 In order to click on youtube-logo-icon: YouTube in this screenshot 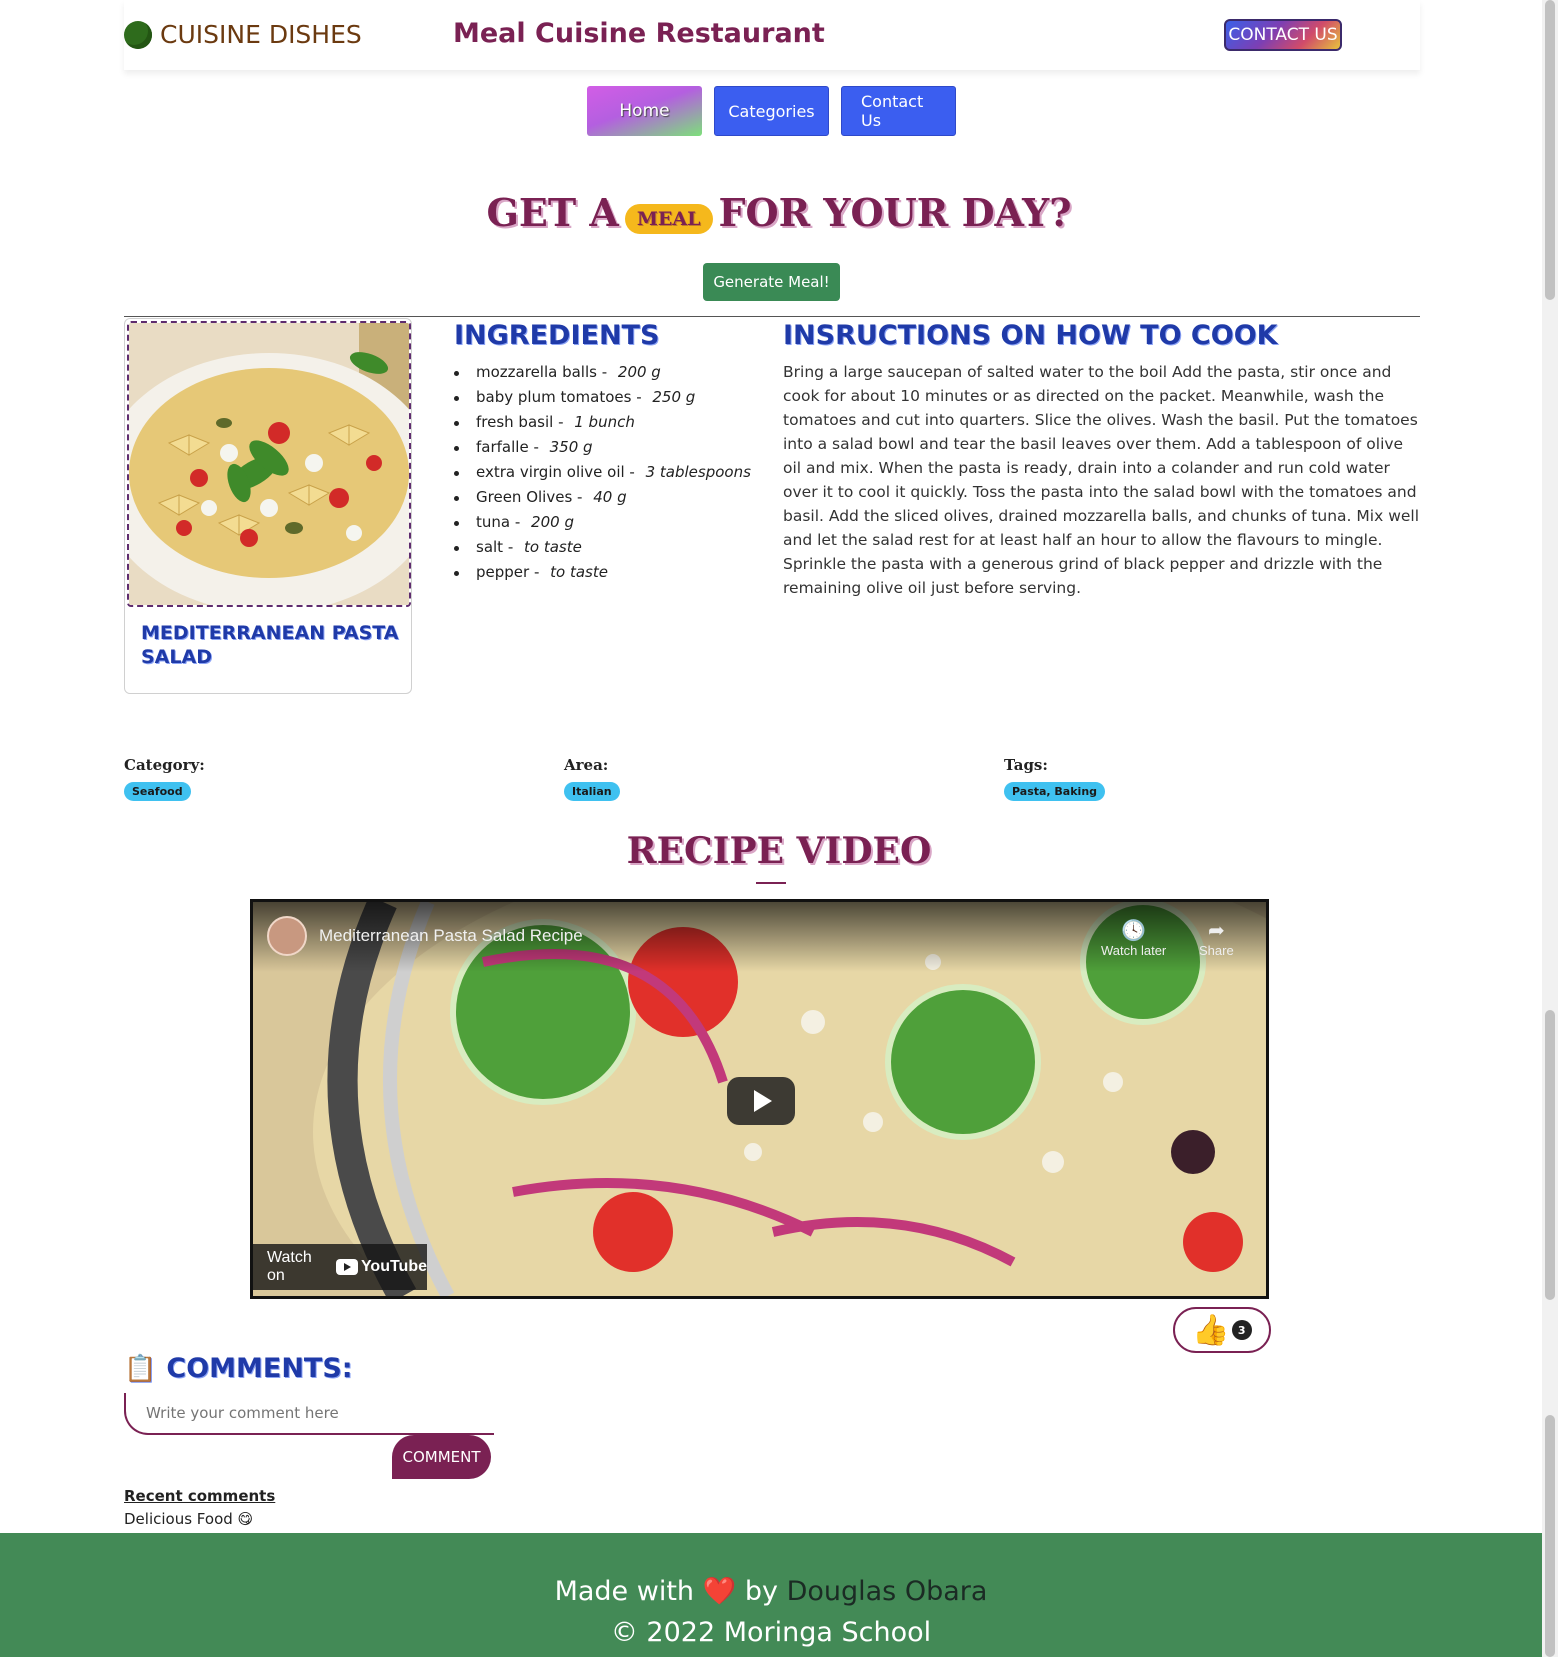, I will do `click(381, 1267)`.